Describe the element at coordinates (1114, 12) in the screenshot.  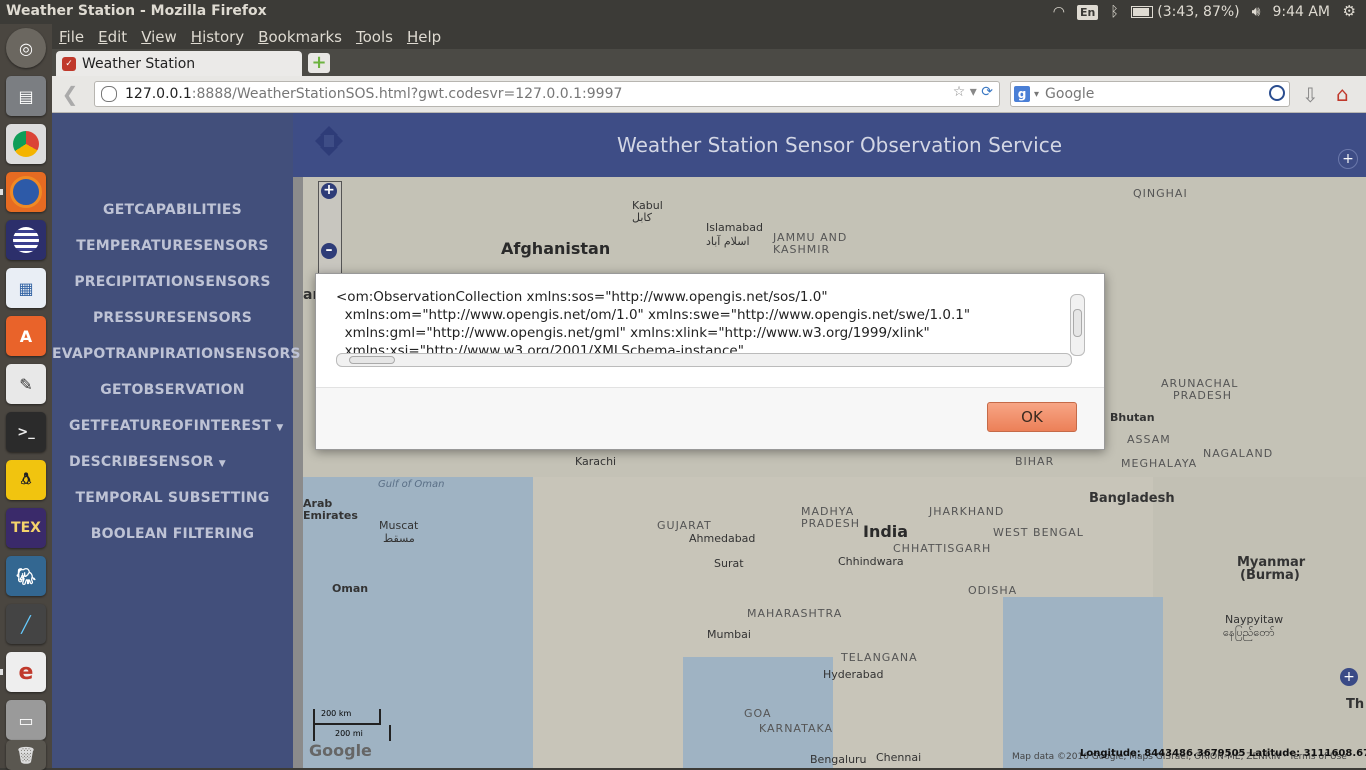
I see `bluetooth-icon: ᛒ` at that location.